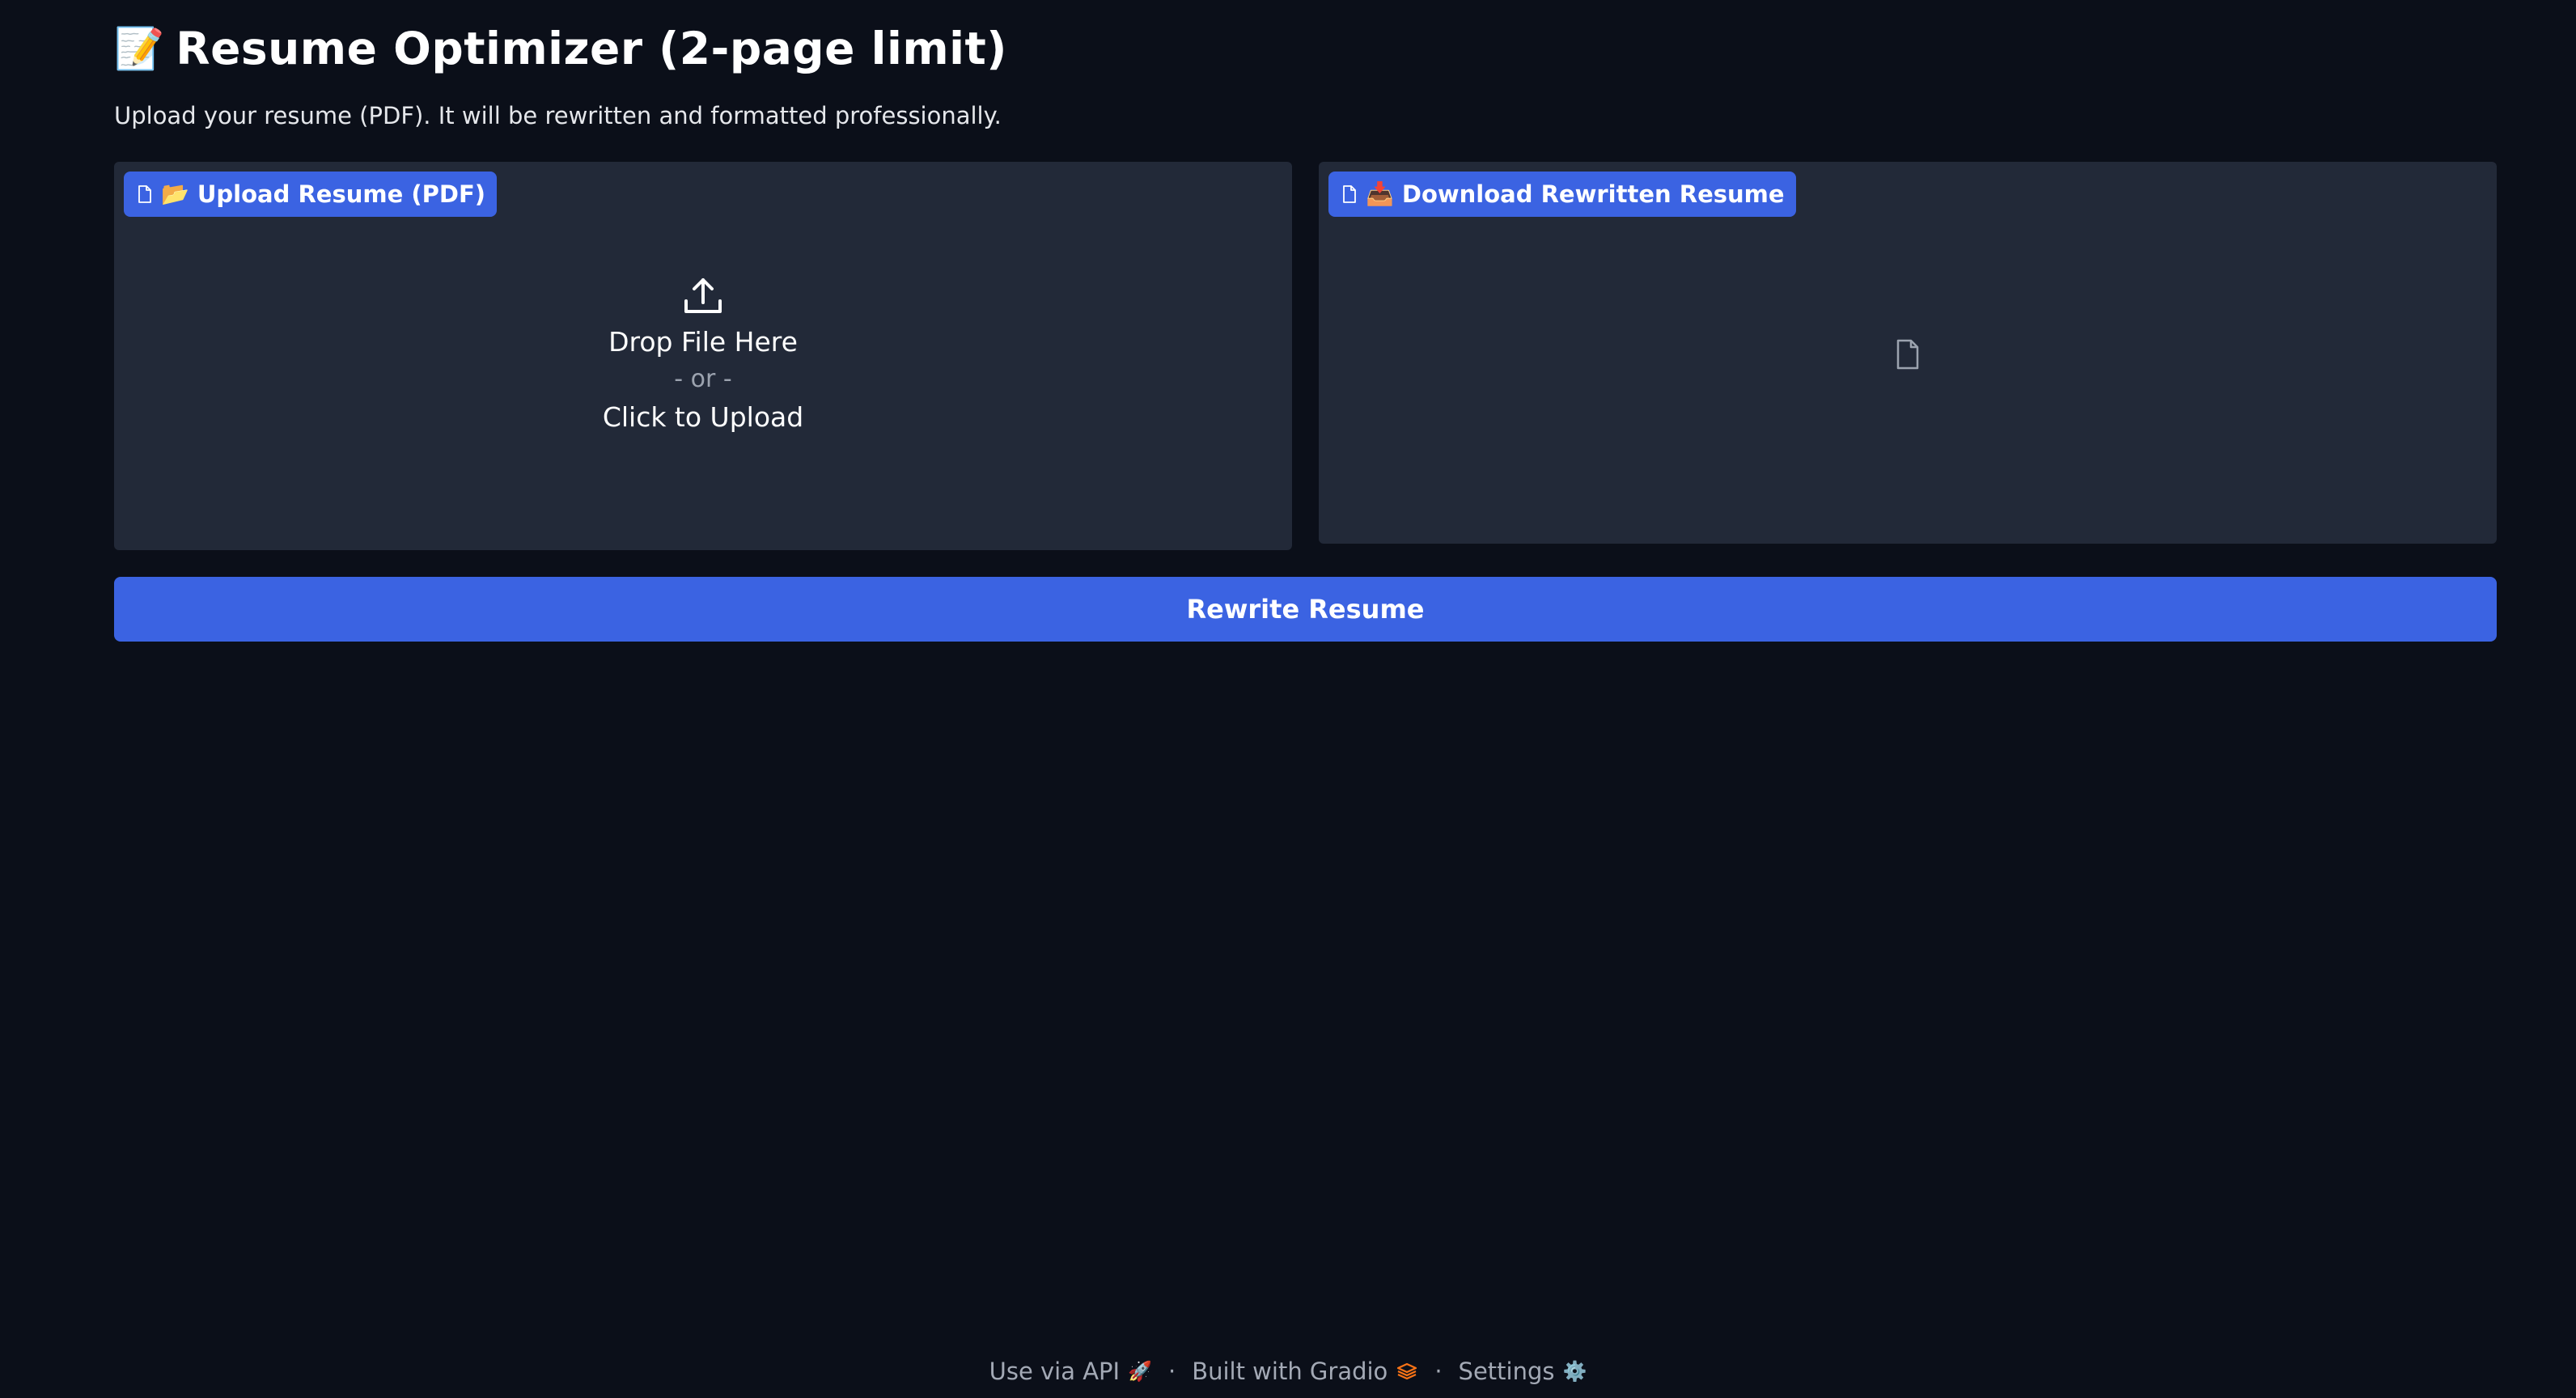  I want to click on page-title-row: 📝 Resume Optimizer (2-page limit), so click(560, 49).